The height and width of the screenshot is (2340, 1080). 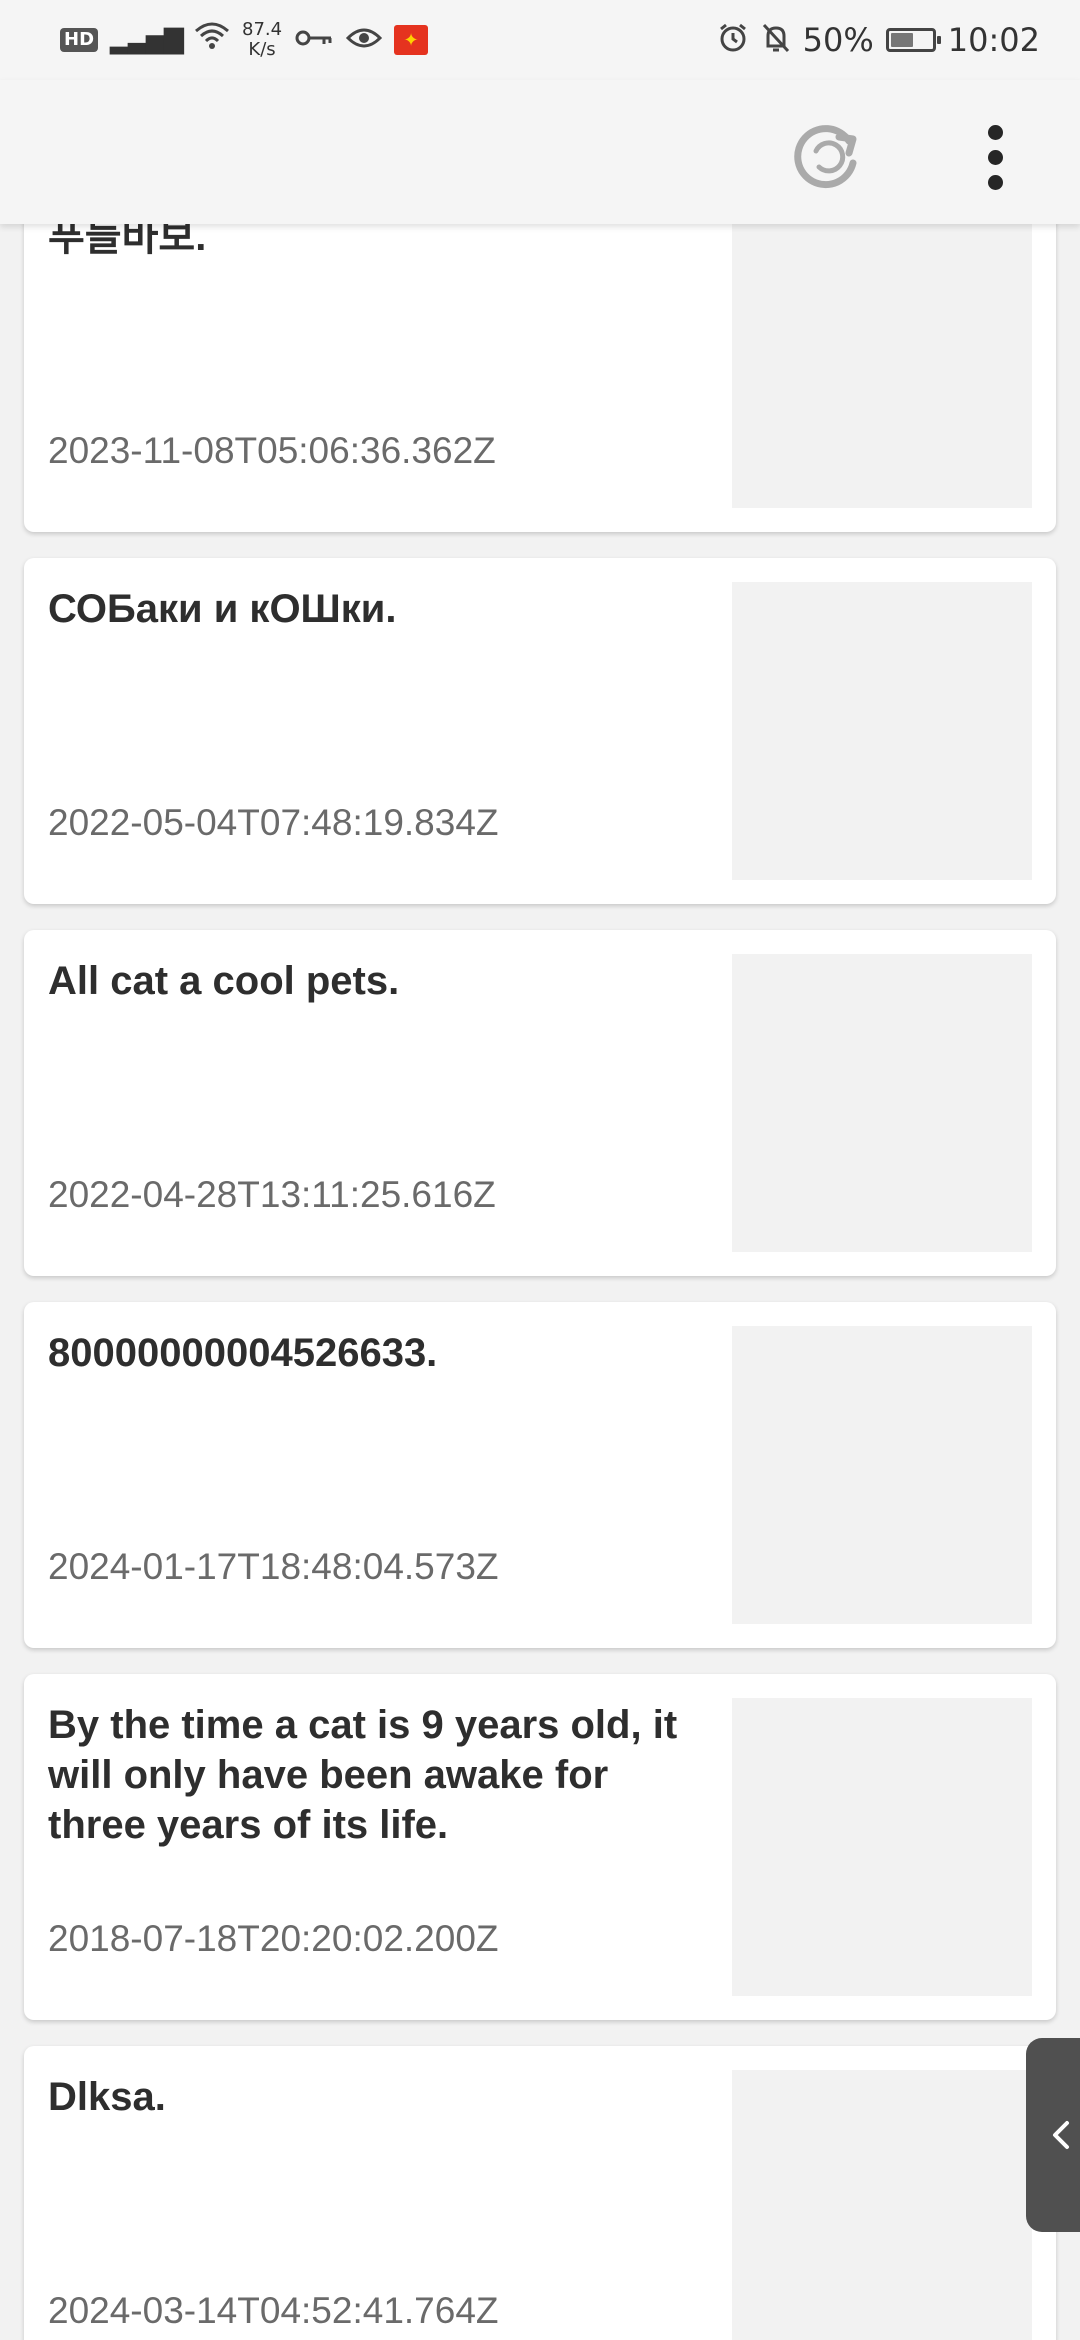 What do you see at coordinates (273, 822) in the screenshot?
I see `post-date: 2022-05-04T07:48:19.834Z` at bounding box center [273, 822].